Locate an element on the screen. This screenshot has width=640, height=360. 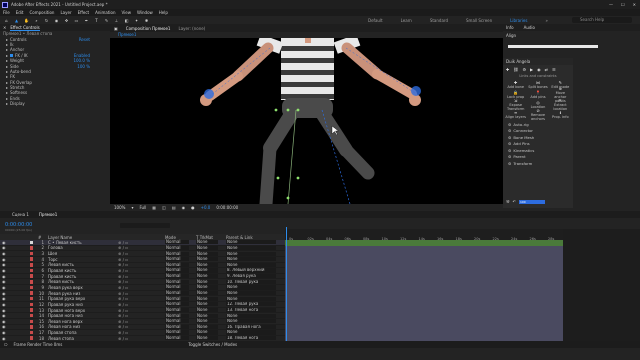
comp-flowchart-icon: ⎔ is located at coordinates (6, 344).